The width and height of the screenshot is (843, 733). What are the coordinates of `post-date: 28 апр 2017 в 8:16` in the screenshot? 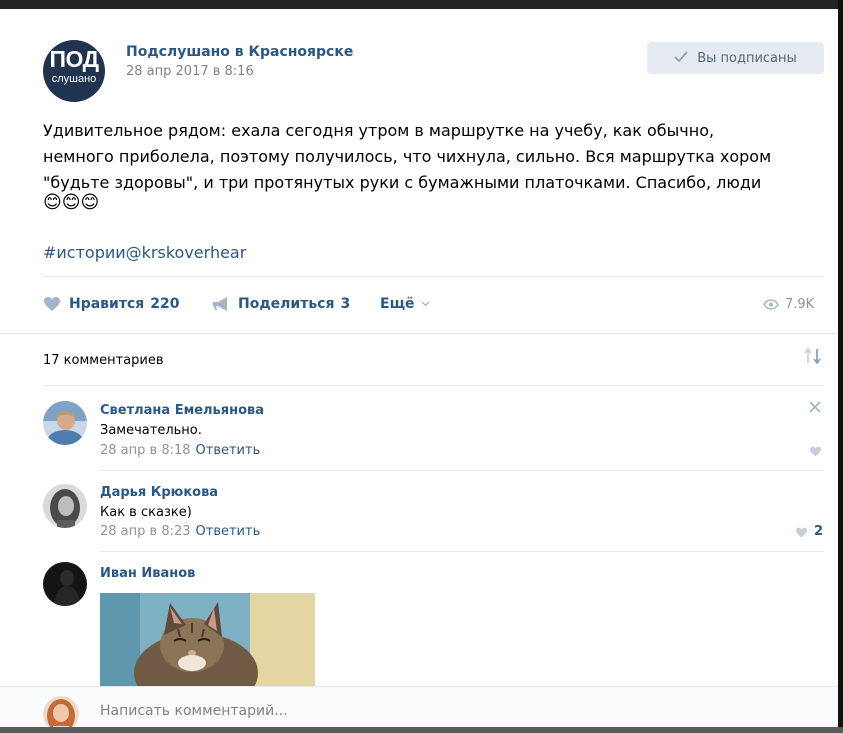 It's located at (190, 71).